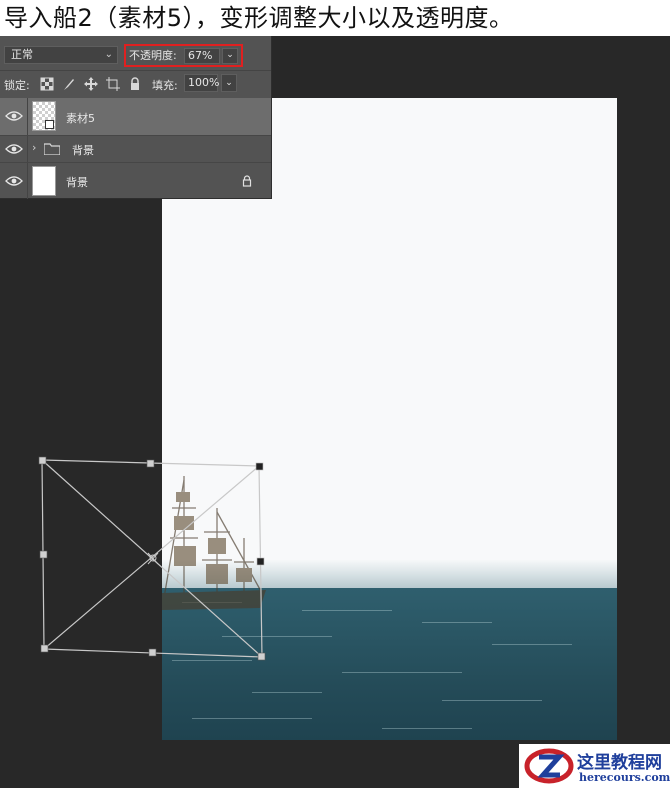 The height and width of the screenshot is (788, 670). Describe the element at coordinates (34, 147) in the screenshot. I see `chevron-right-icon: ›` at that location.